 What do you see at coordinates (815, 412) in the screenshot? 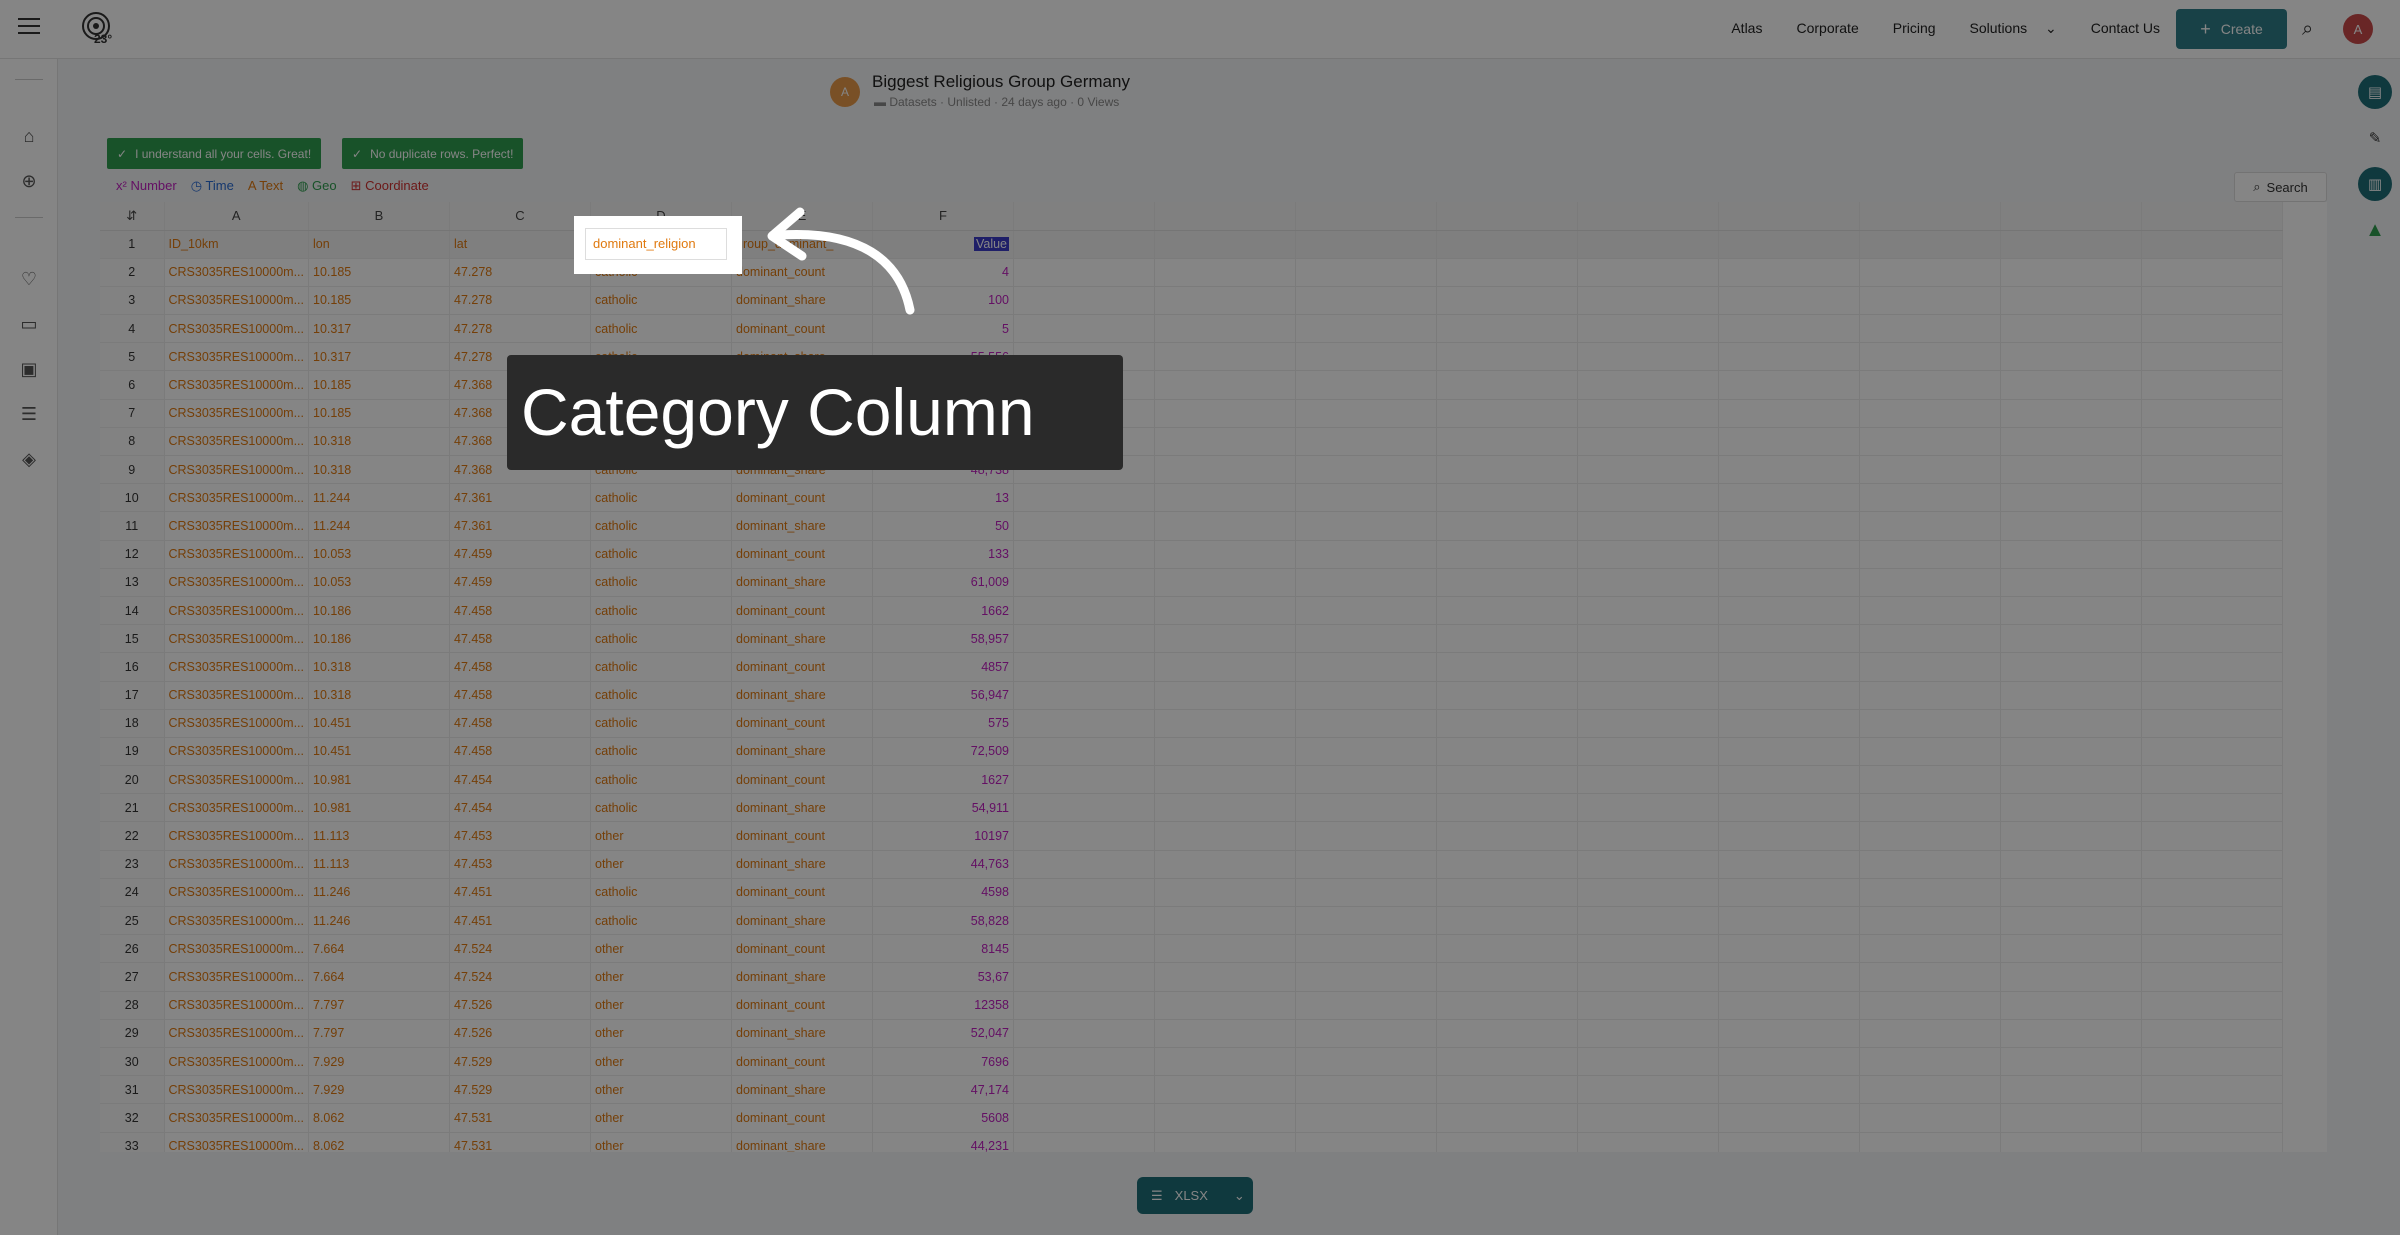
I see `tutorial-callout: Category Column` at bounding box center [815, 412].